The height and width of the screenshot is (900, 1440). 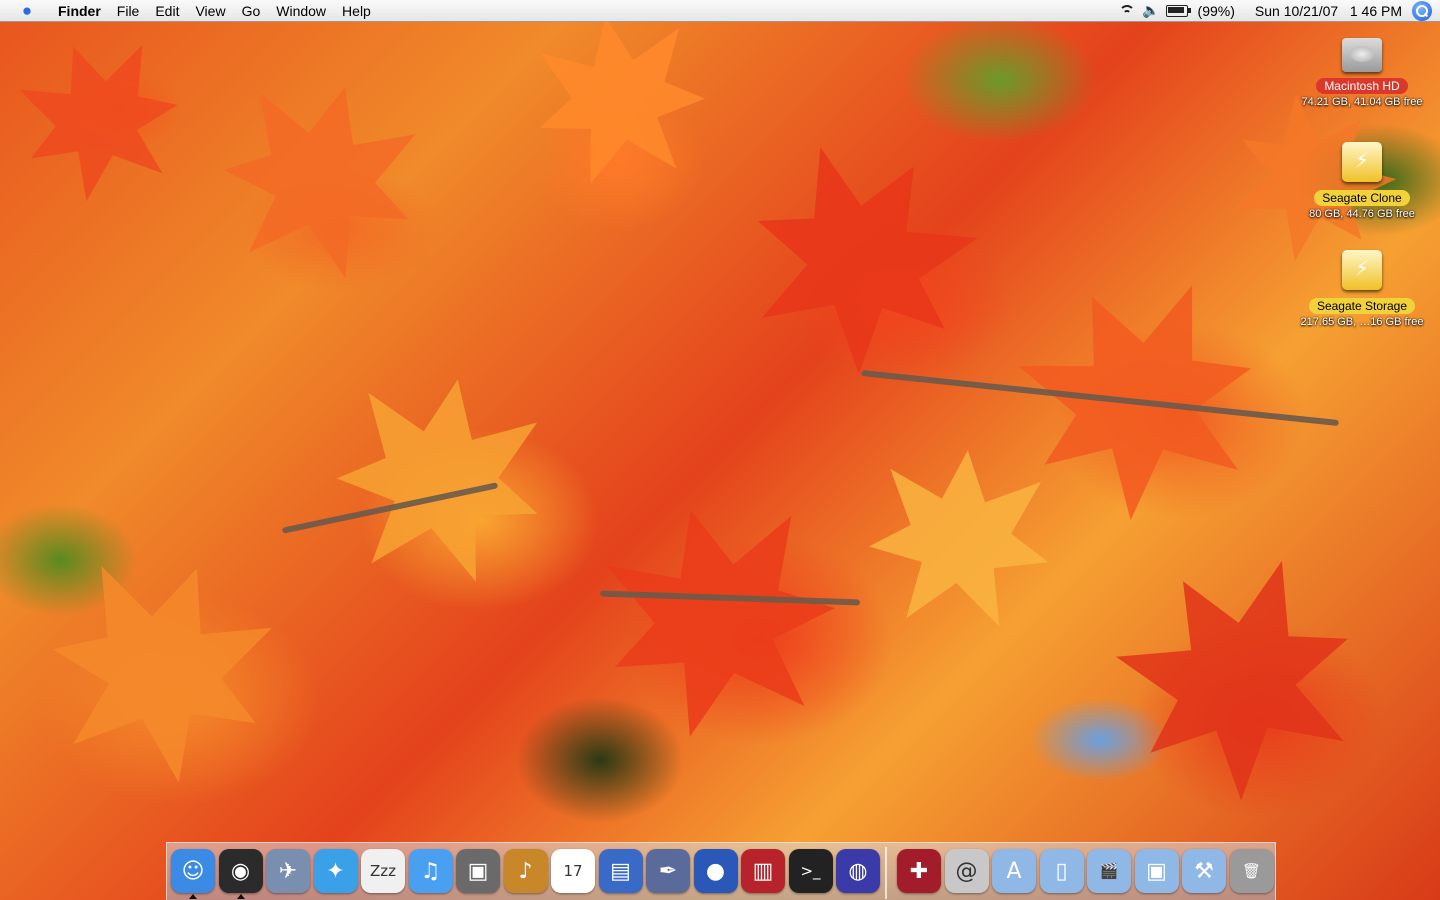 What do you see at coordinates (430, 871) in the screenshot?
I see `itunes-icon: ♫` at bounding box center [430, 871].